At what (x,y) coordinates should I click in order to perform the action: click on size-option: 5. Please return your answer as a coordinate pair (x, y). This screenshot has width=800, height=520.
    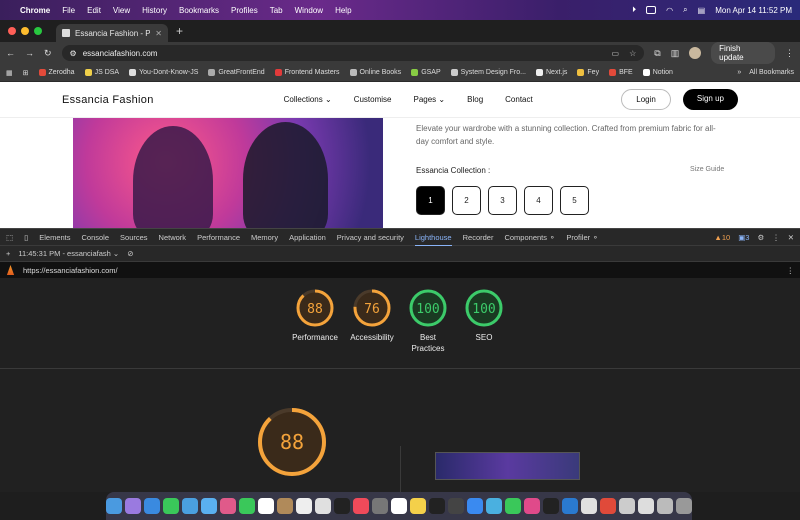
    Looking at the image, I should click on (574, 200).